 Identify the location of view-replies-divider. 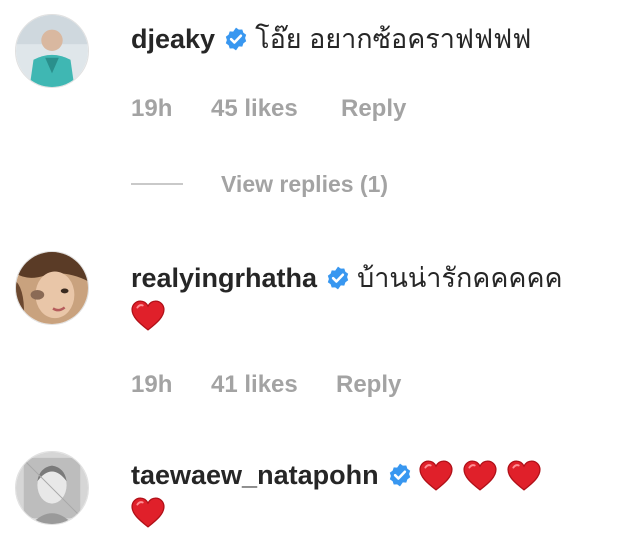
(157, 184).